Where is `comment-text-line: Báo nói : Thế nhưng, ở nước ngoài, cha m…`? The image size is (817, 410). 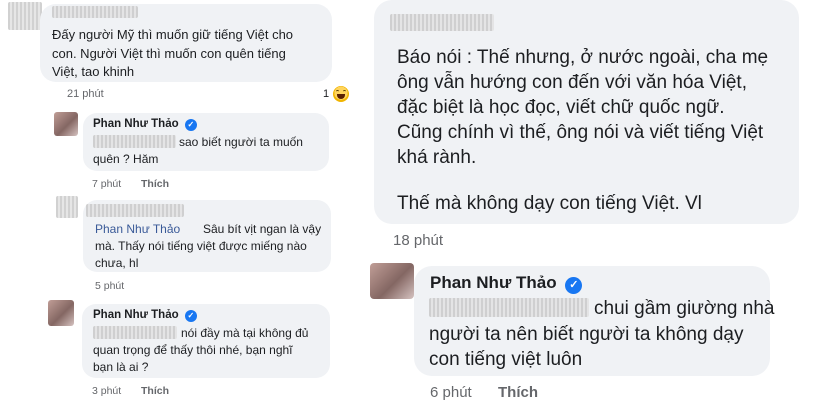
comment-text-line: Báo nói : Thế nhưng, ở nước ngoài, cha m… is located at coordinates (583, 57).